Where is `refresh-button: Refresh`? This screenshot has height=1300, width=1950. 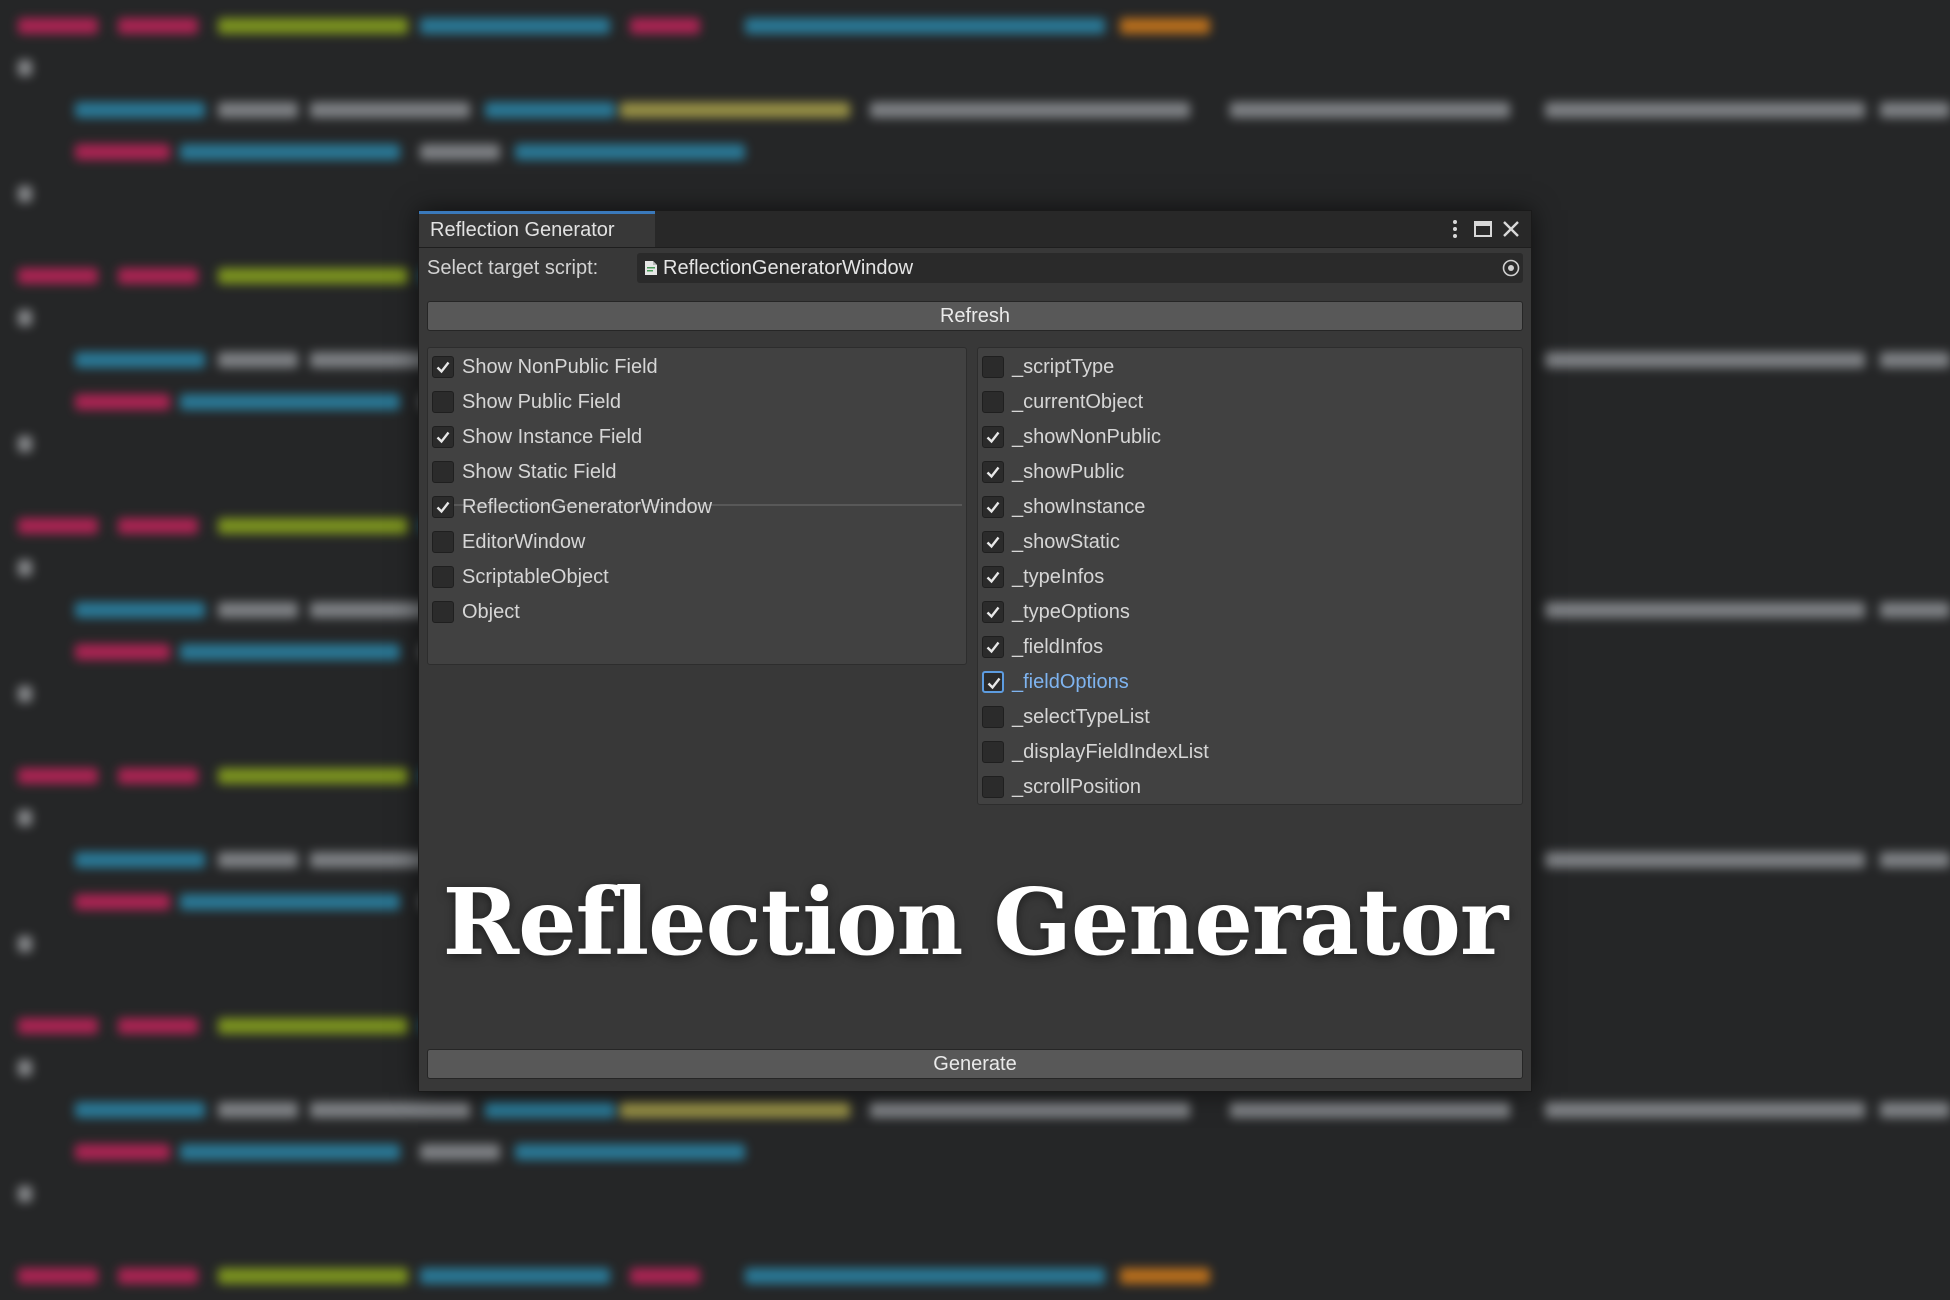
refresh-button: Refresh is located at coordinates (975, 316).